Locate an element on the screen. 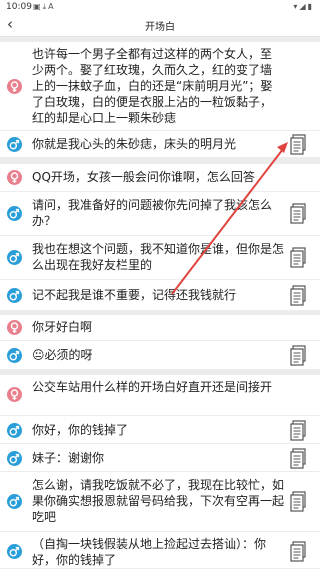 The image size is (320, 569). conversation-line: 记不起我是谁不重要，记得还我钱就行 is located at coordinates (160, 295).